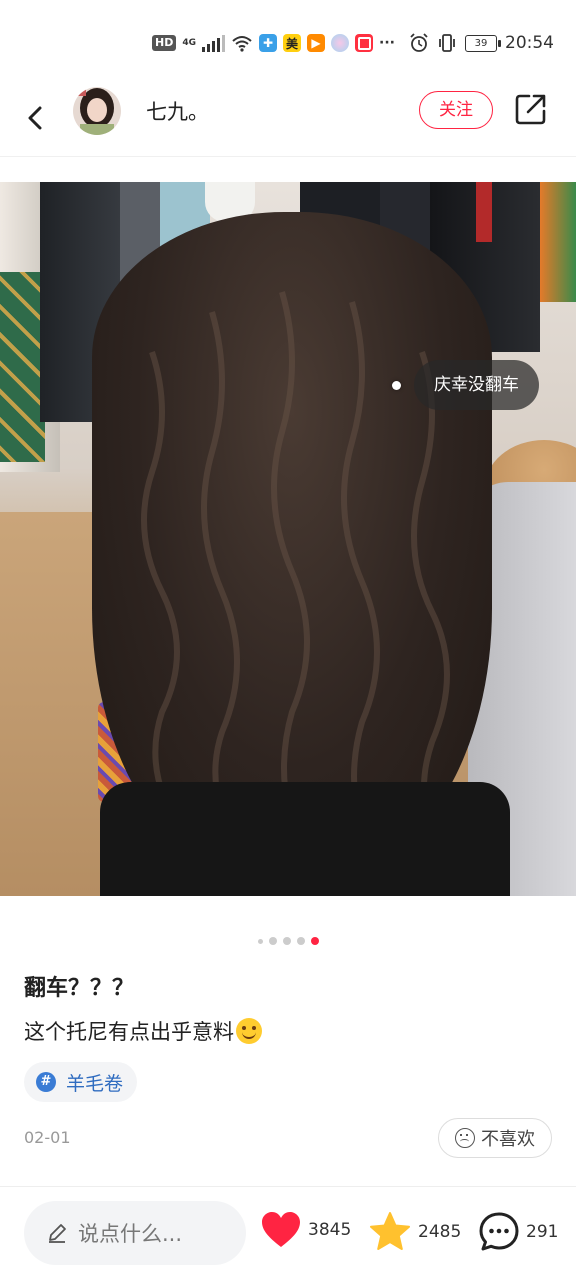  Describe the element at coordinates (414, 1232) in the screenshot. I see `collect-button: 2485` at that location.